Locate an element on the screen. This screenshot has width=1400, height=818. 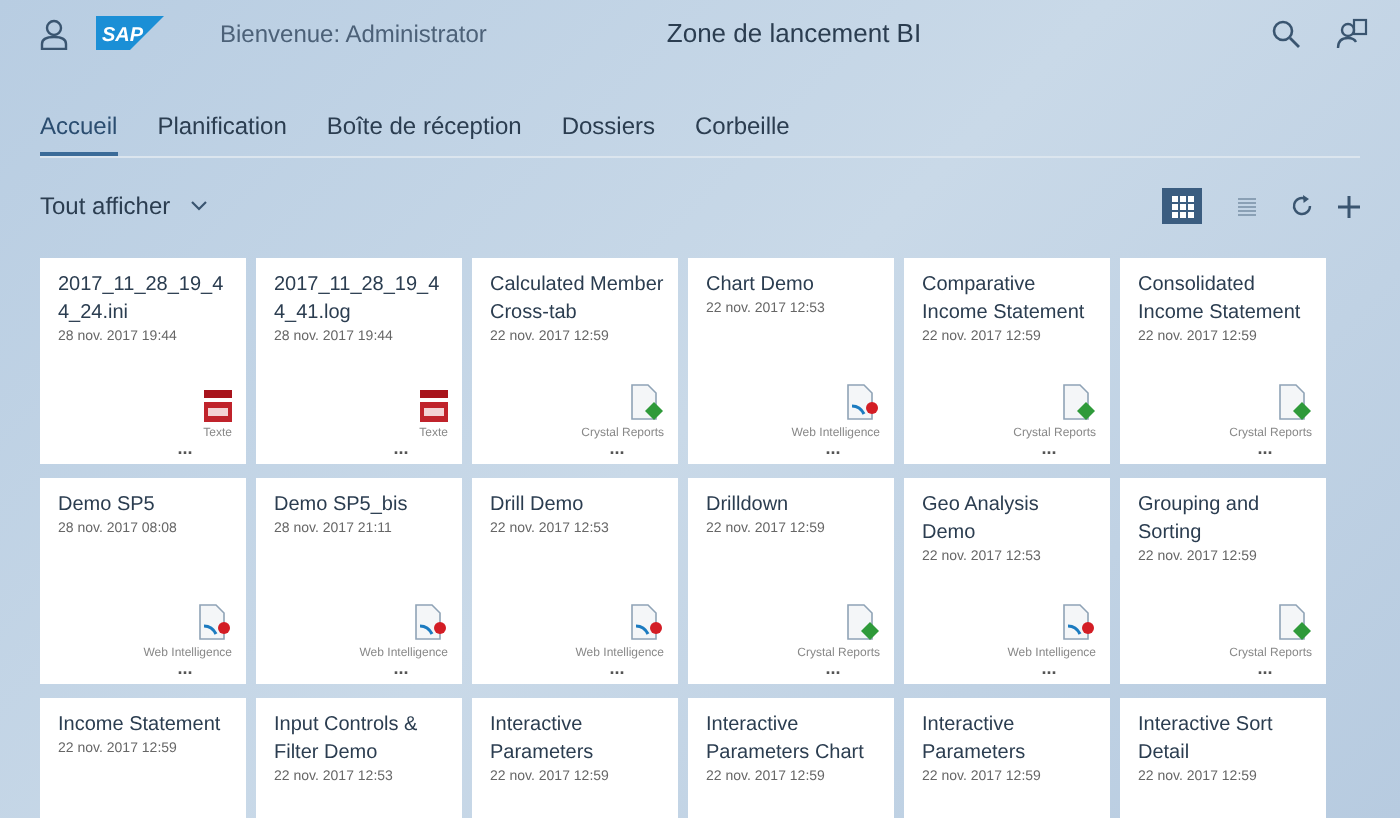
grid-icon is located at coordinates (1182, 206).